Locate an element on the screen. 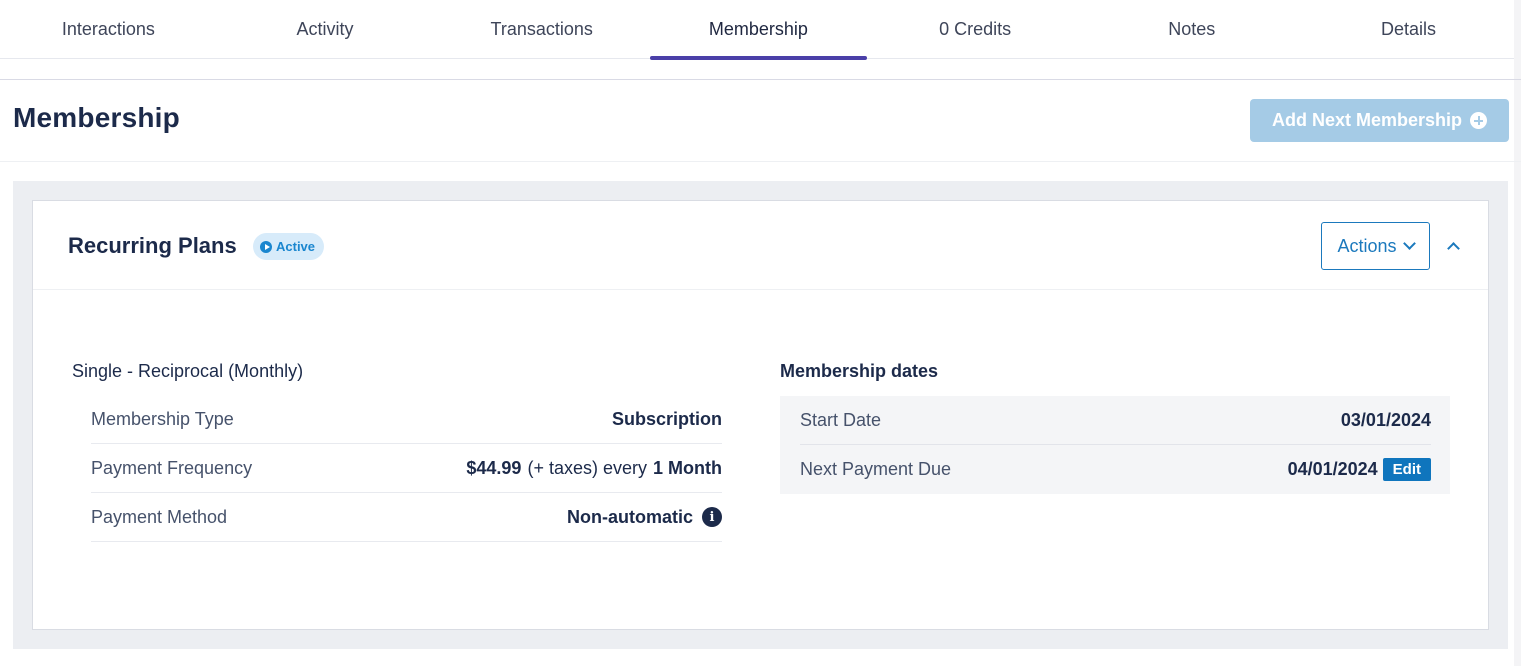 This screenshot has width=1521, height=666. collapse-button is located at coordinates (1454, 246).